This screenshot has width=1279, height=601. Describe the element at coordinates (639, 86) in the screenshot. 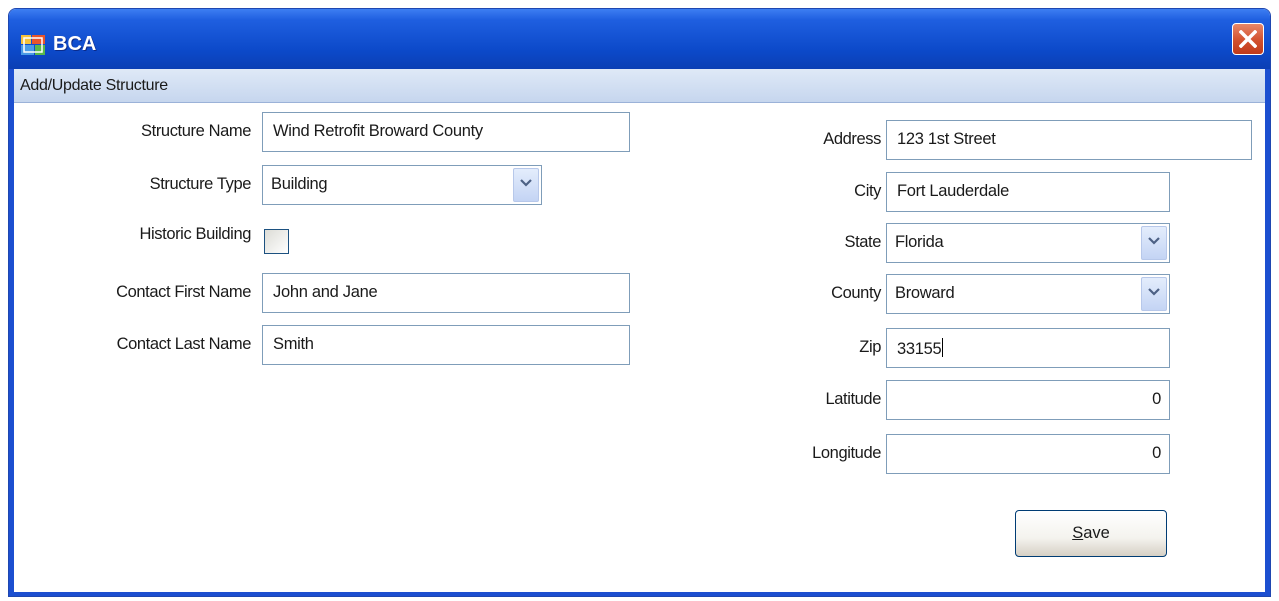

I see `section-header: Add/Update Structure` at that location.